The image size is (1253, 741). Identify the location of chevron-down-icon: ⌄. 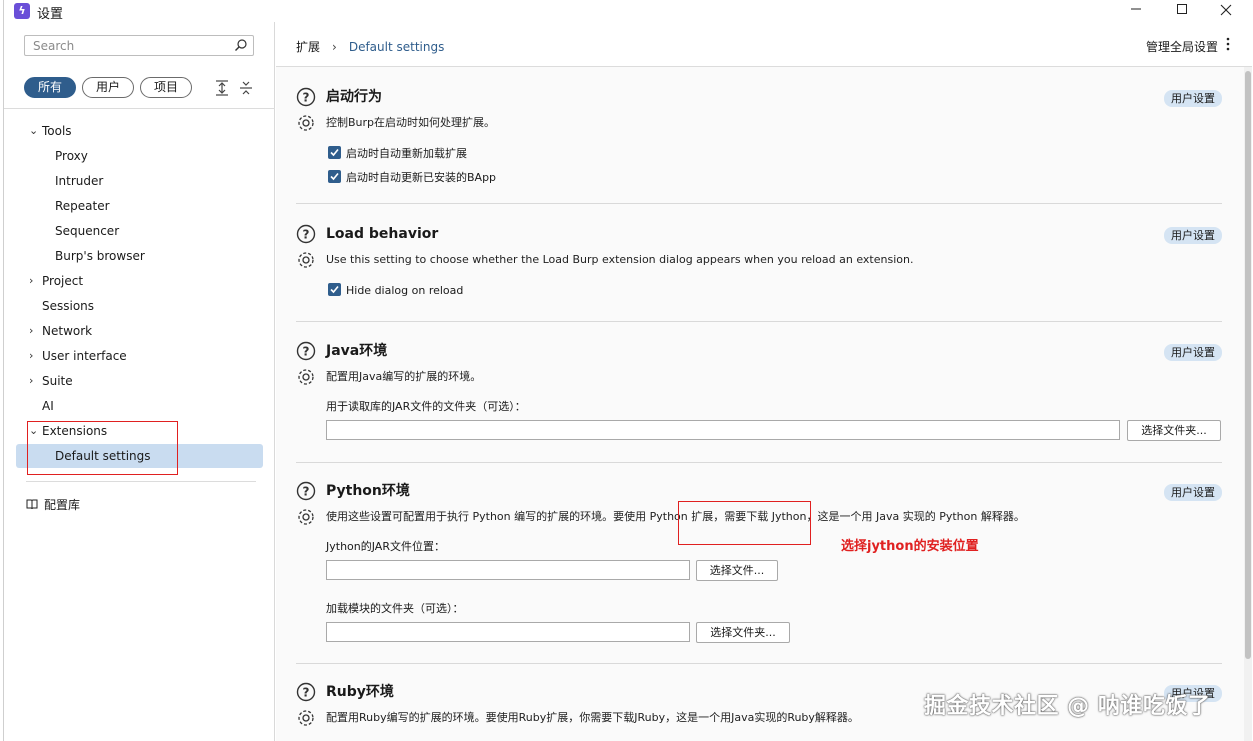
(34, 130).